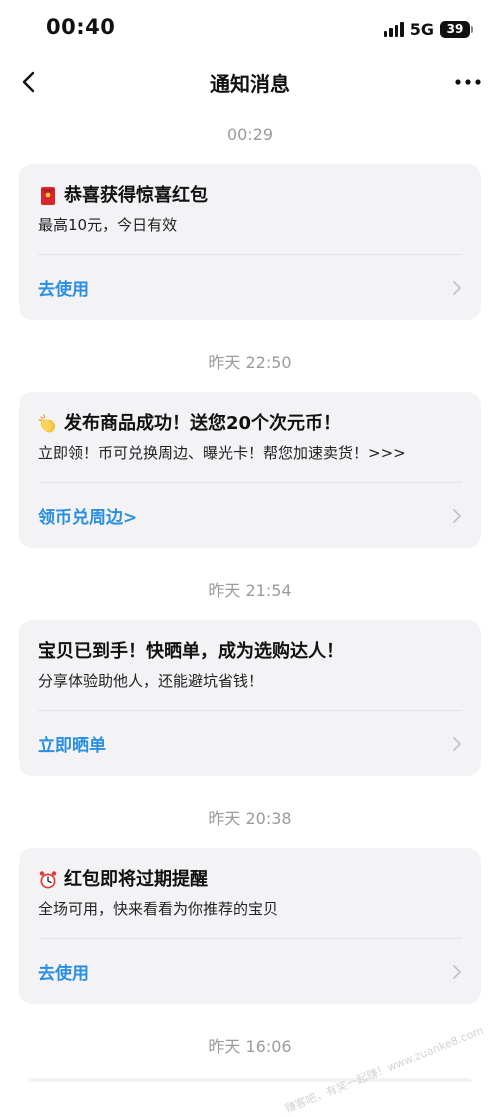  I want to click on status-indicators: 5G 39, so click(428, 29).